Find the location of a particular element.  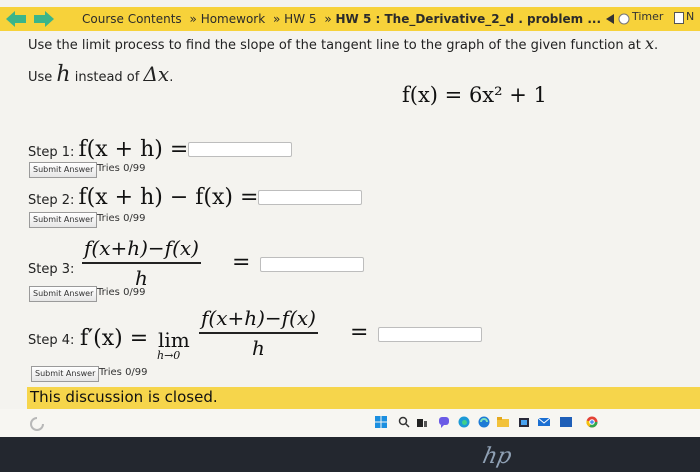

taskbar is located at coordinates (350, 423).